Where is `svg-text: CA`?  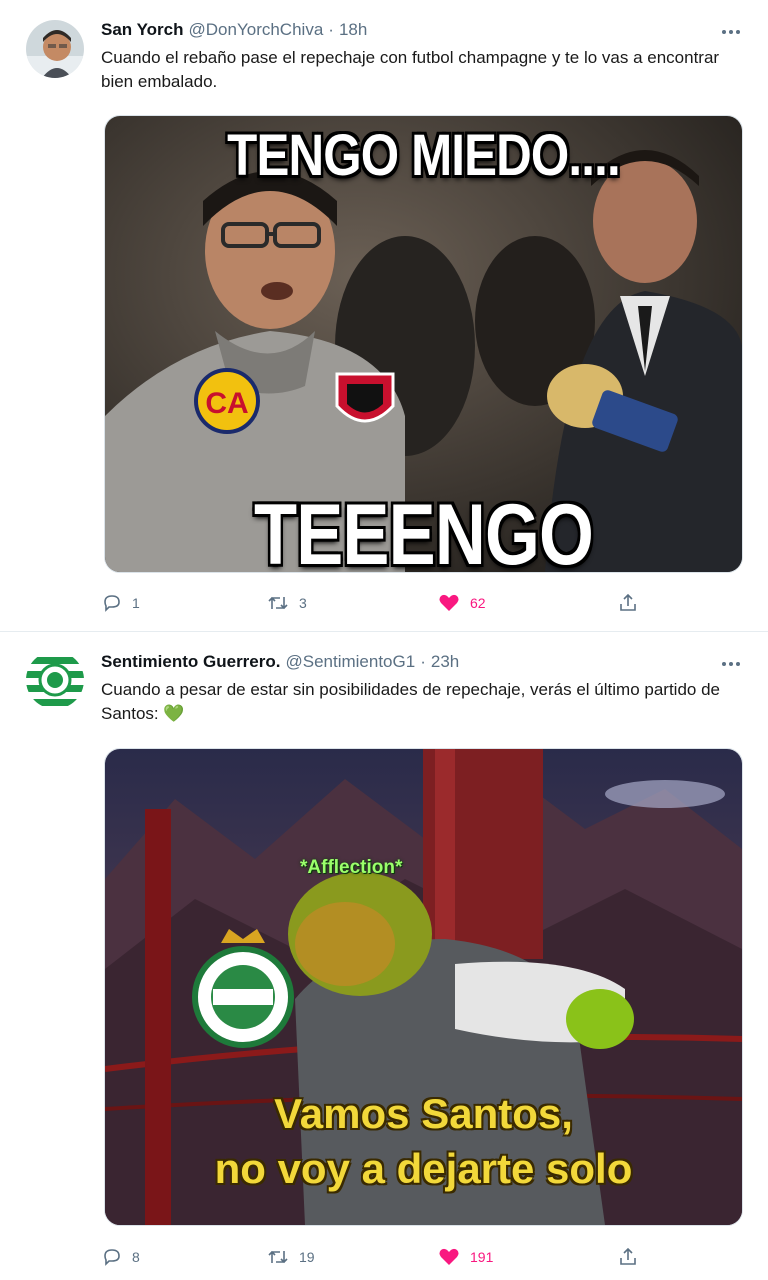 svg-text: CA is located at coordinates (226, 403).